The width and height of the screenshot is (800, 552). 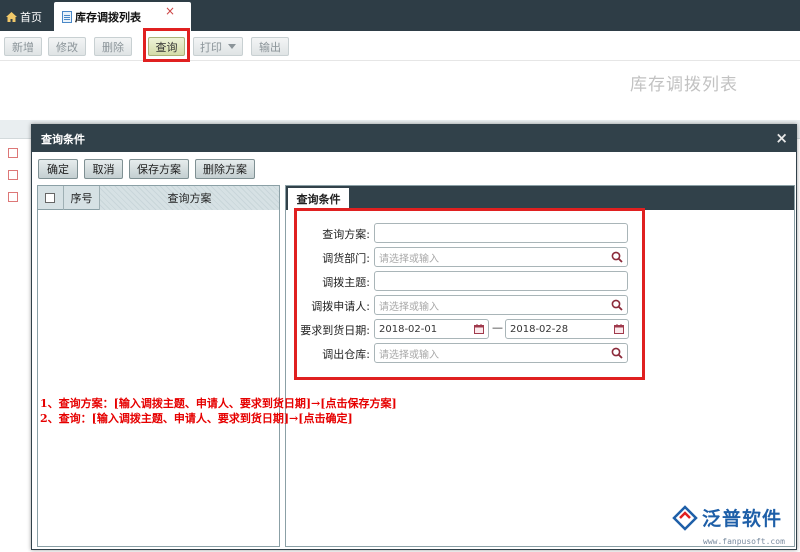 I want to click on page-title: 库存调拨列表, so click(x=684, y=85).